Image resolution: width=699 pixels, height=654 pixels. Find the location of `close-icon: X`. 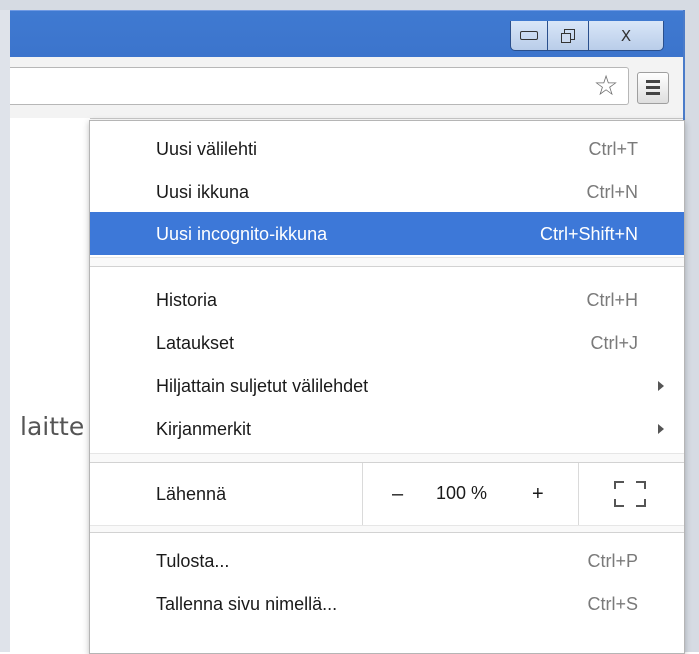

close-icon: X is located at coordinates (626, 35).